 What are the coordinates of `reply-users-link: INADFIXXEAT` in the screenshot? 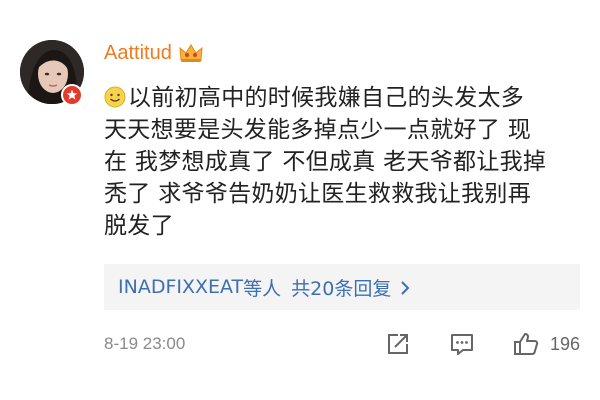 It's located at (180, 287).